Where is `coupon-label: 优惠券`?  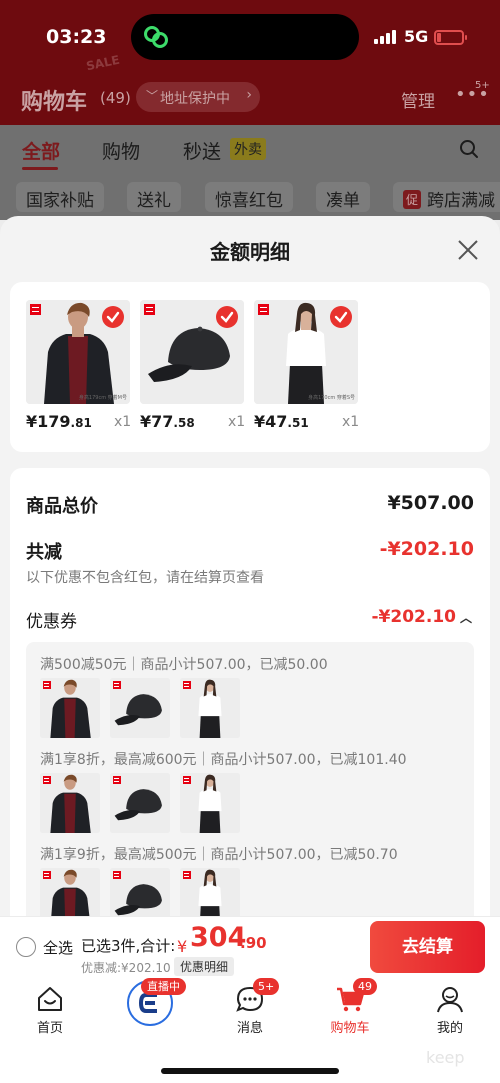 coupon-label: 优惠券 is located at coordinates (51, 622).